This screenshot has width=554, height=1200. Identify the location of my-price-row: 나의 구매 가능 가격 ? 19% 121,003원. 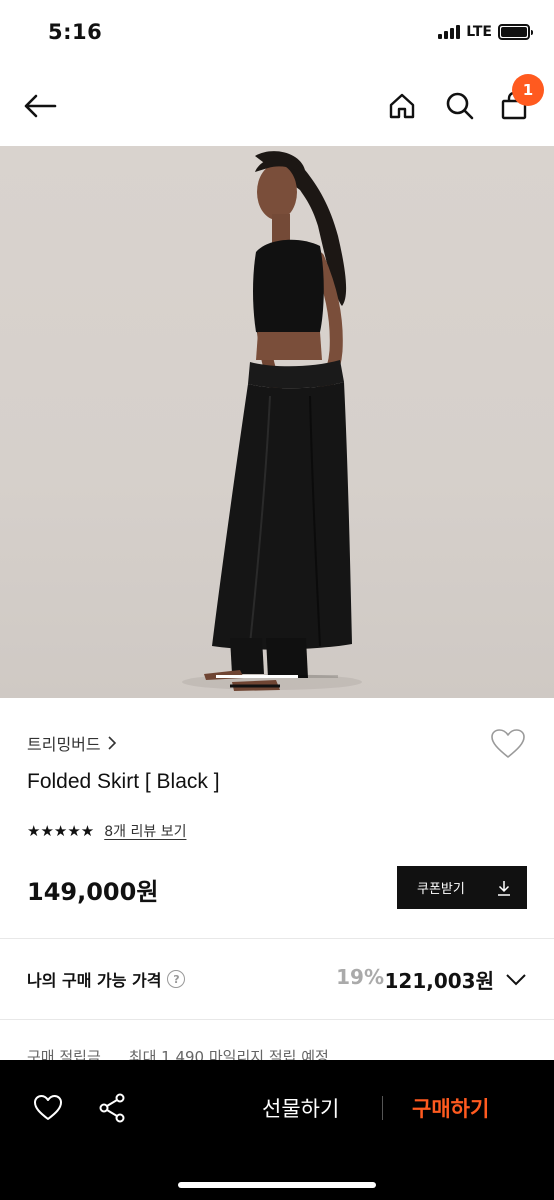
(277, 979).